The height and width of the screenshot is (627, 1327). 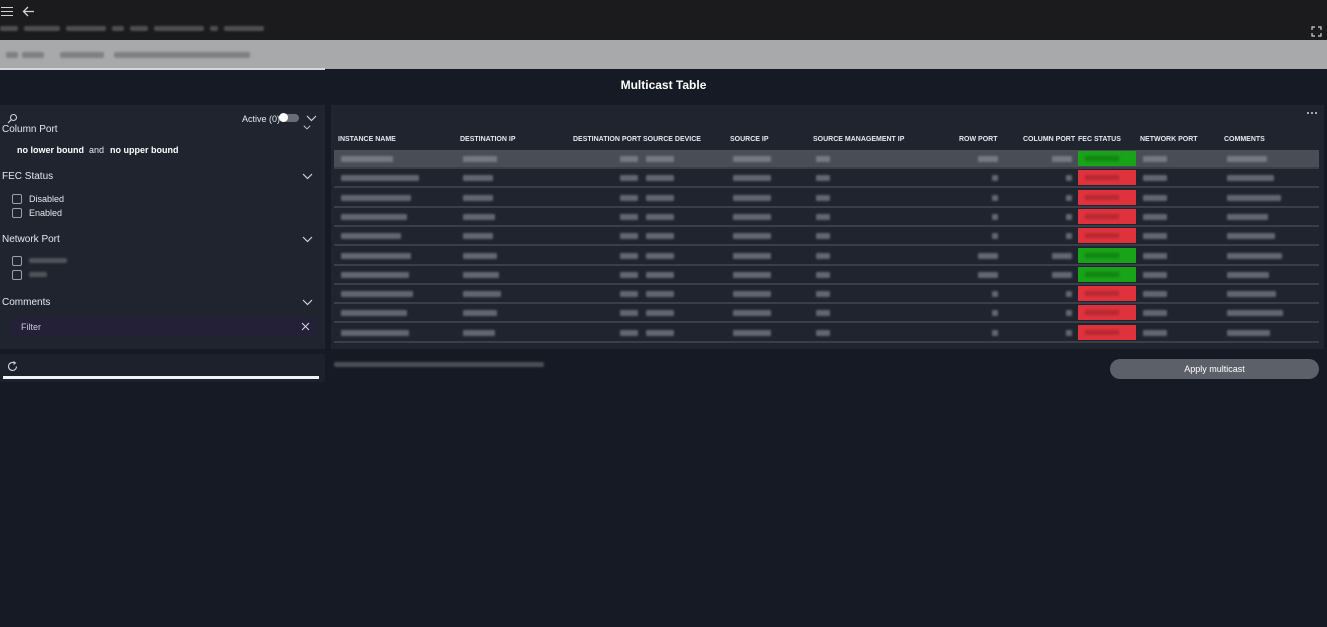 What do you see at coordinates (672, 139) in the screenshot?
I see `column-header-source-device: SOURCE DEVICE` at bounding box center [672, 139].